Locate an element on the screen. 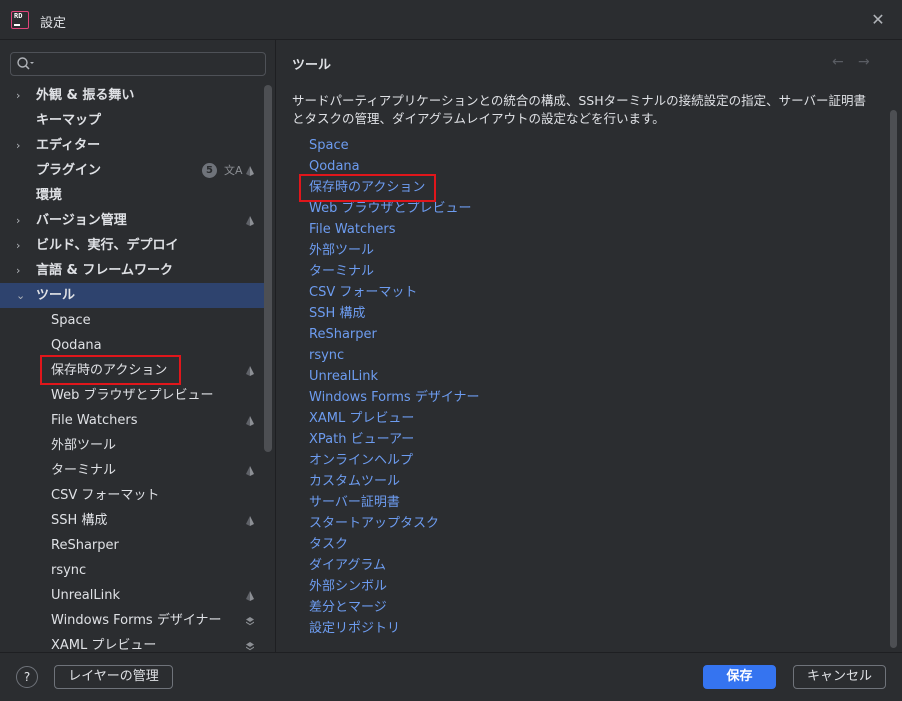  tree-item-label: ターミナル is located at coordinates (84, 470).